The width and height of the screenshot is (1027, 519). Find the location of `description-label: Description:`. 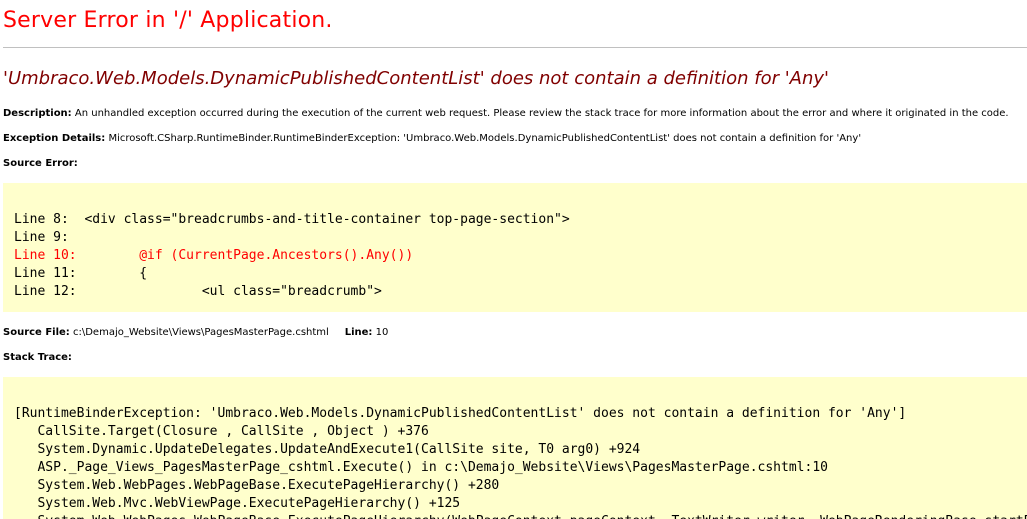

description-label: Description: is located at coordinates (37, 113).